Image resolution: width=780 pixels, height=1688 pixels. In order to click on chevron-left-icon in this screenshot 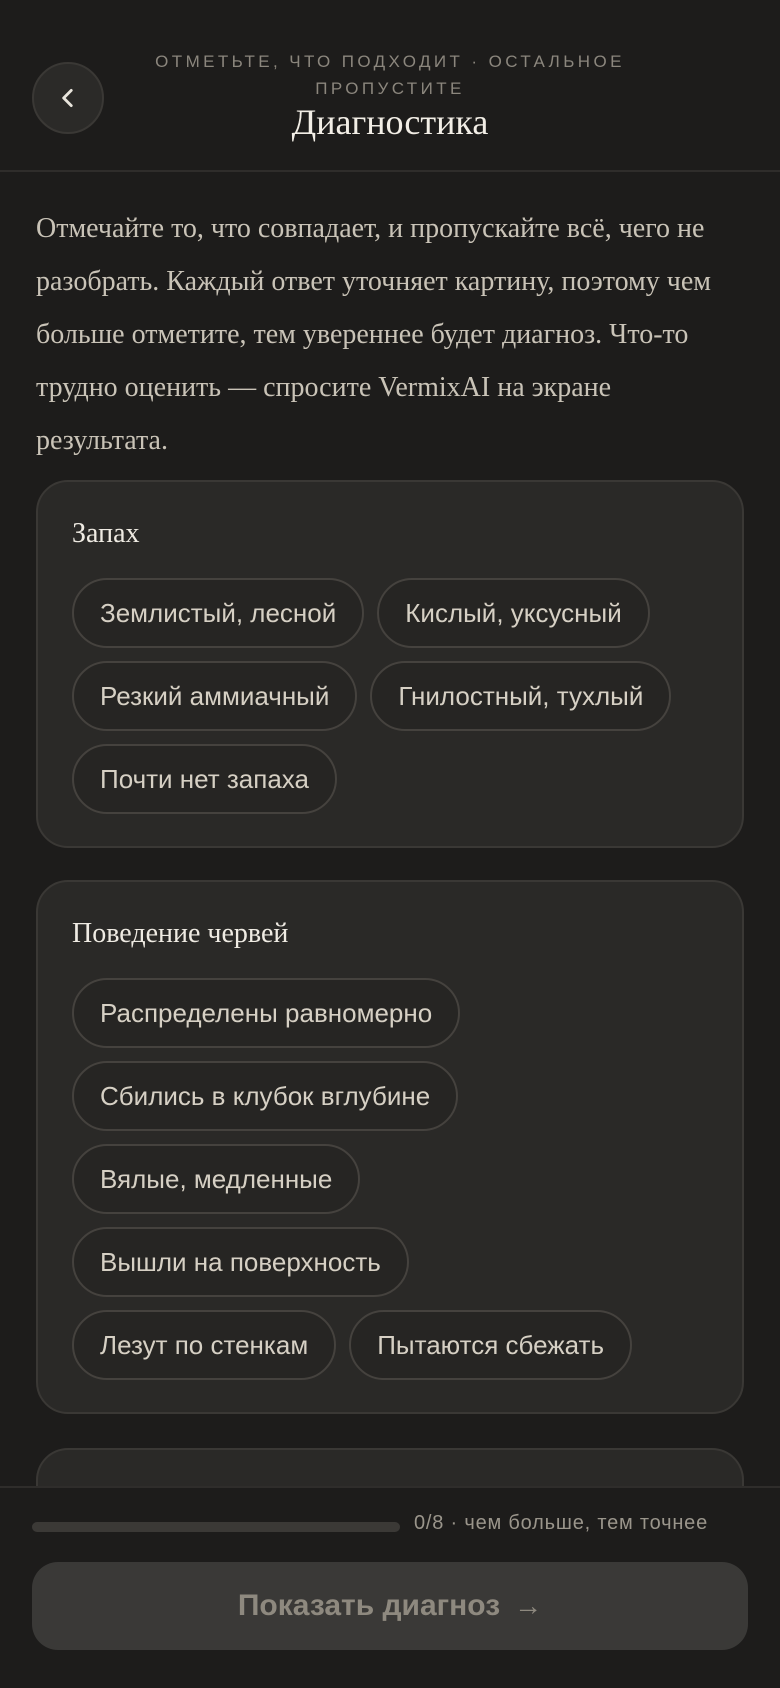, I will do `click(67, 98)`.